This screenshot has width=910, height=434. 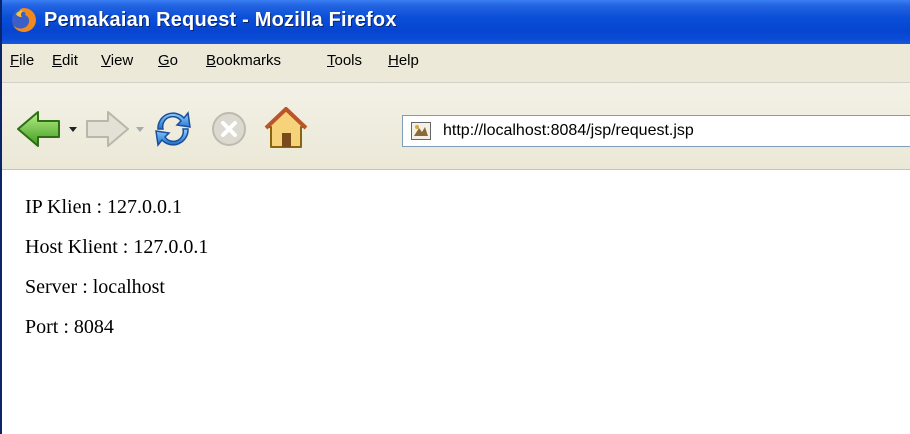 What do you see at coordinates (168, 60) in the screenshot?
I see `menu-go: Go` at bounding box center [168, 60].